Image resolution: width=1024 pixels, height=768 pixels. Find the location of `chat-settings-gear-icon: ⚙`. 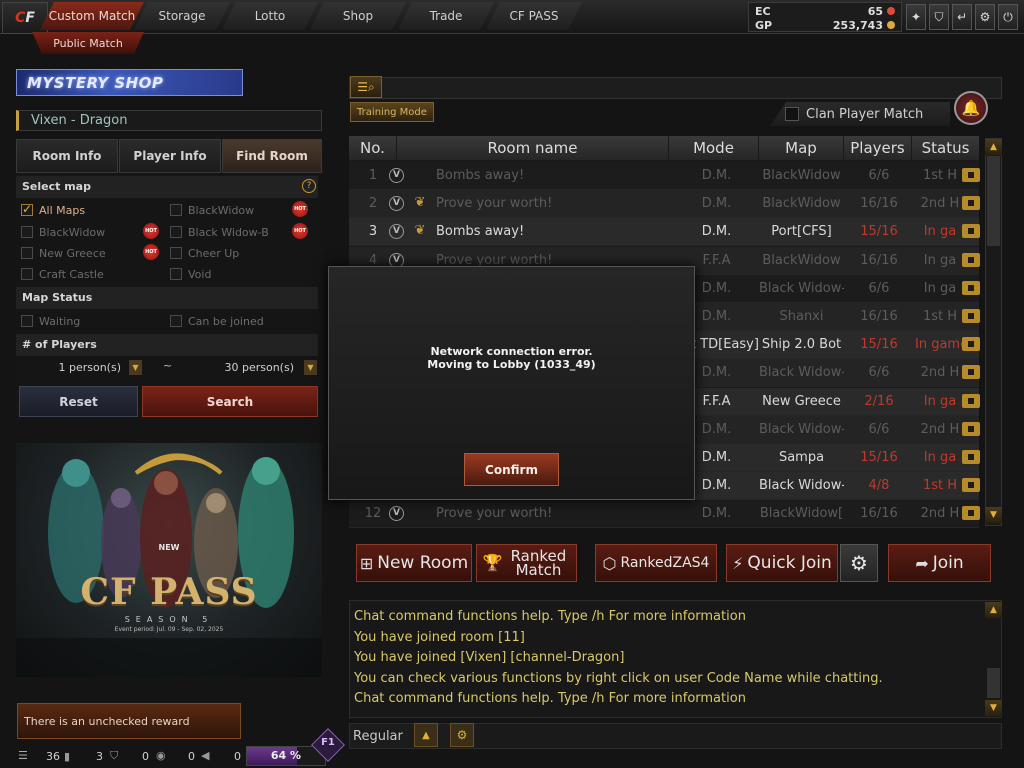

chat-settings-gear-icon: ⚙ is located at coordinates (462, 735).